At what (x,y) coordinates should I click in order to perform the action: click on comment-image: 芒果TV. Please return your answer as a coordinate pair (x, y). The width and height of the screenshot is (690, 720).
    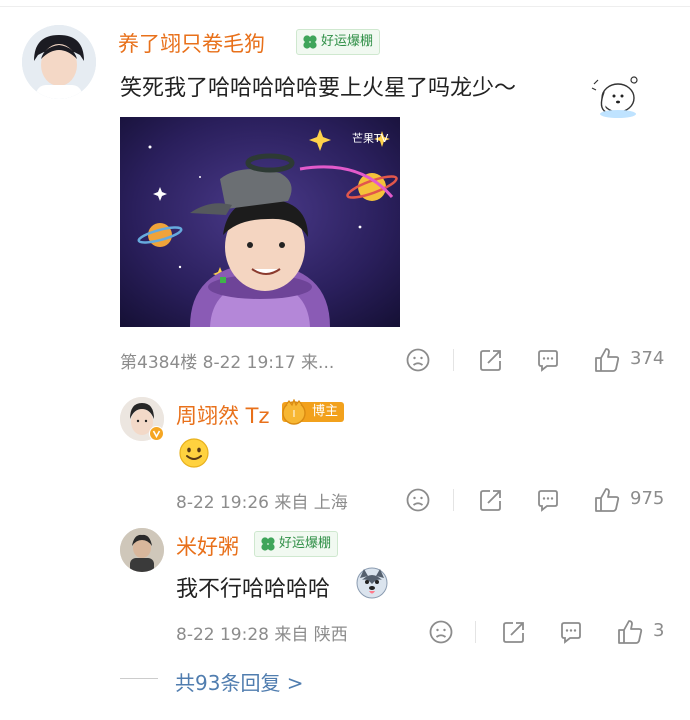
    Looking at the image, I should click on (260, 222).